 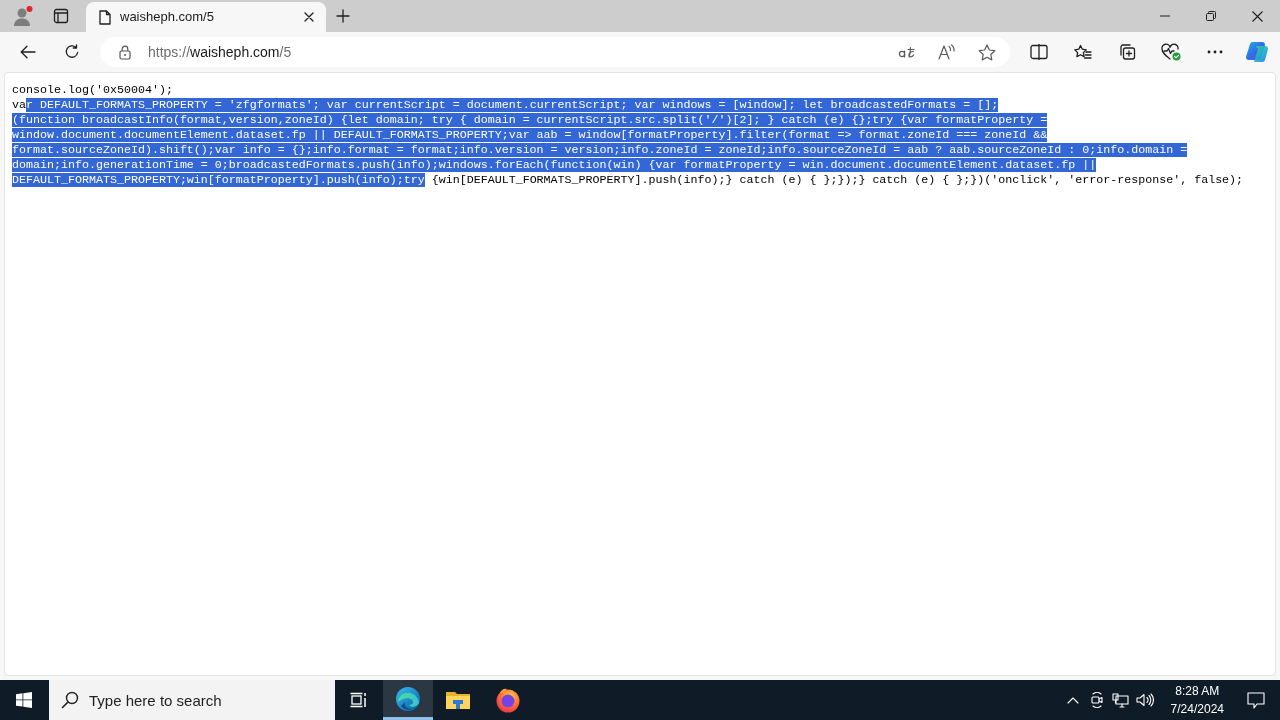 I want to click on speaker-icon, so click(x=1144, y=700).